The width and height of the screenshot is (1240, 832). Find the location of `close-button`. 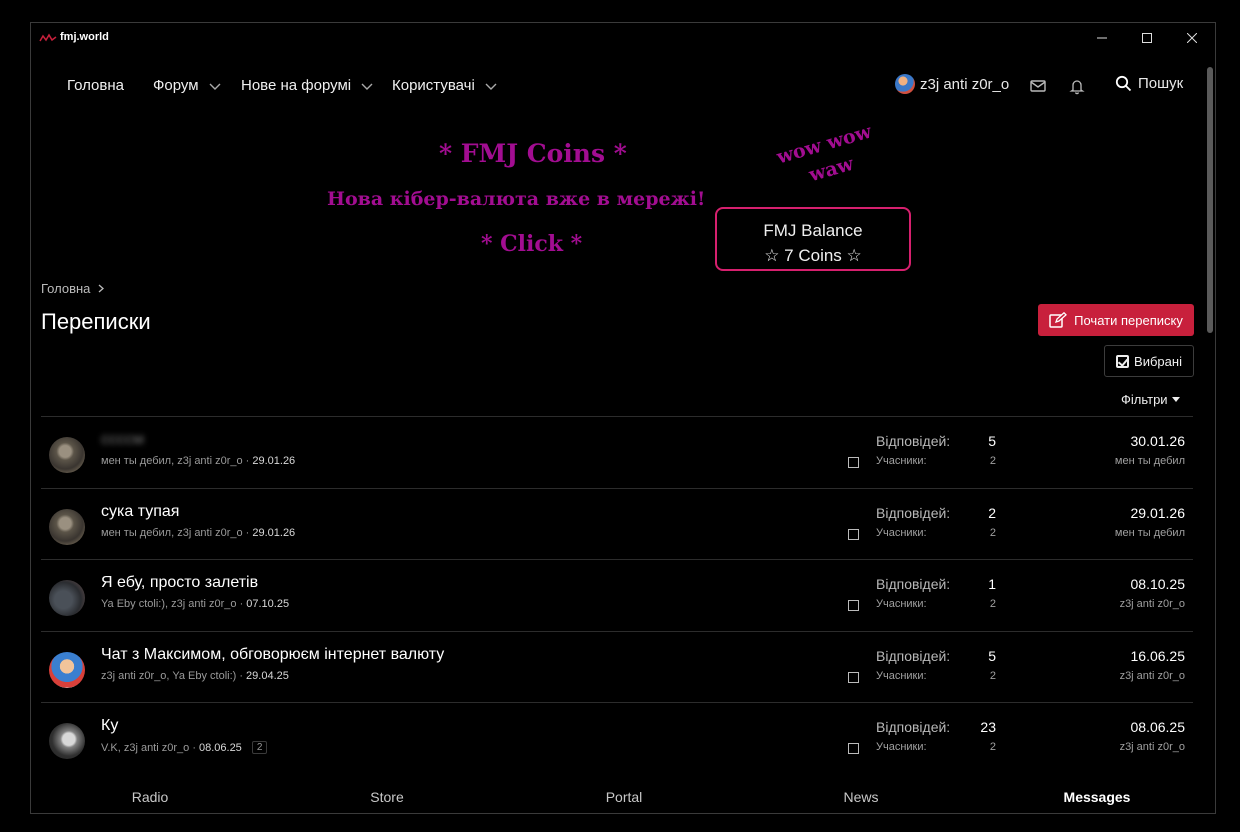

close-button is located at coordinates (1192, 38).